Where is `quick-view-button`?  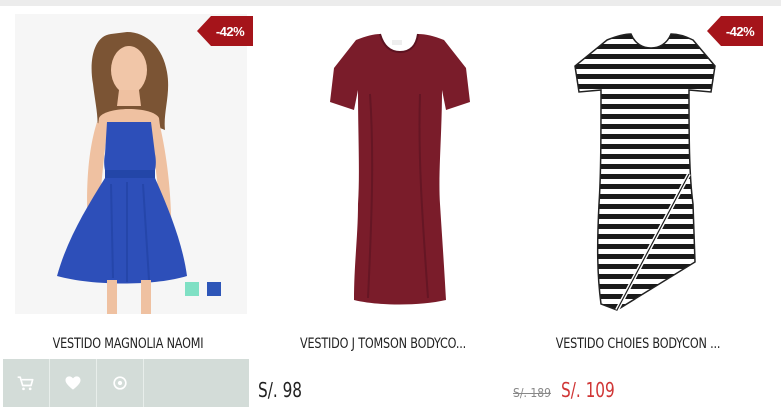
quick-view-button is located at coordinates (120, 383).